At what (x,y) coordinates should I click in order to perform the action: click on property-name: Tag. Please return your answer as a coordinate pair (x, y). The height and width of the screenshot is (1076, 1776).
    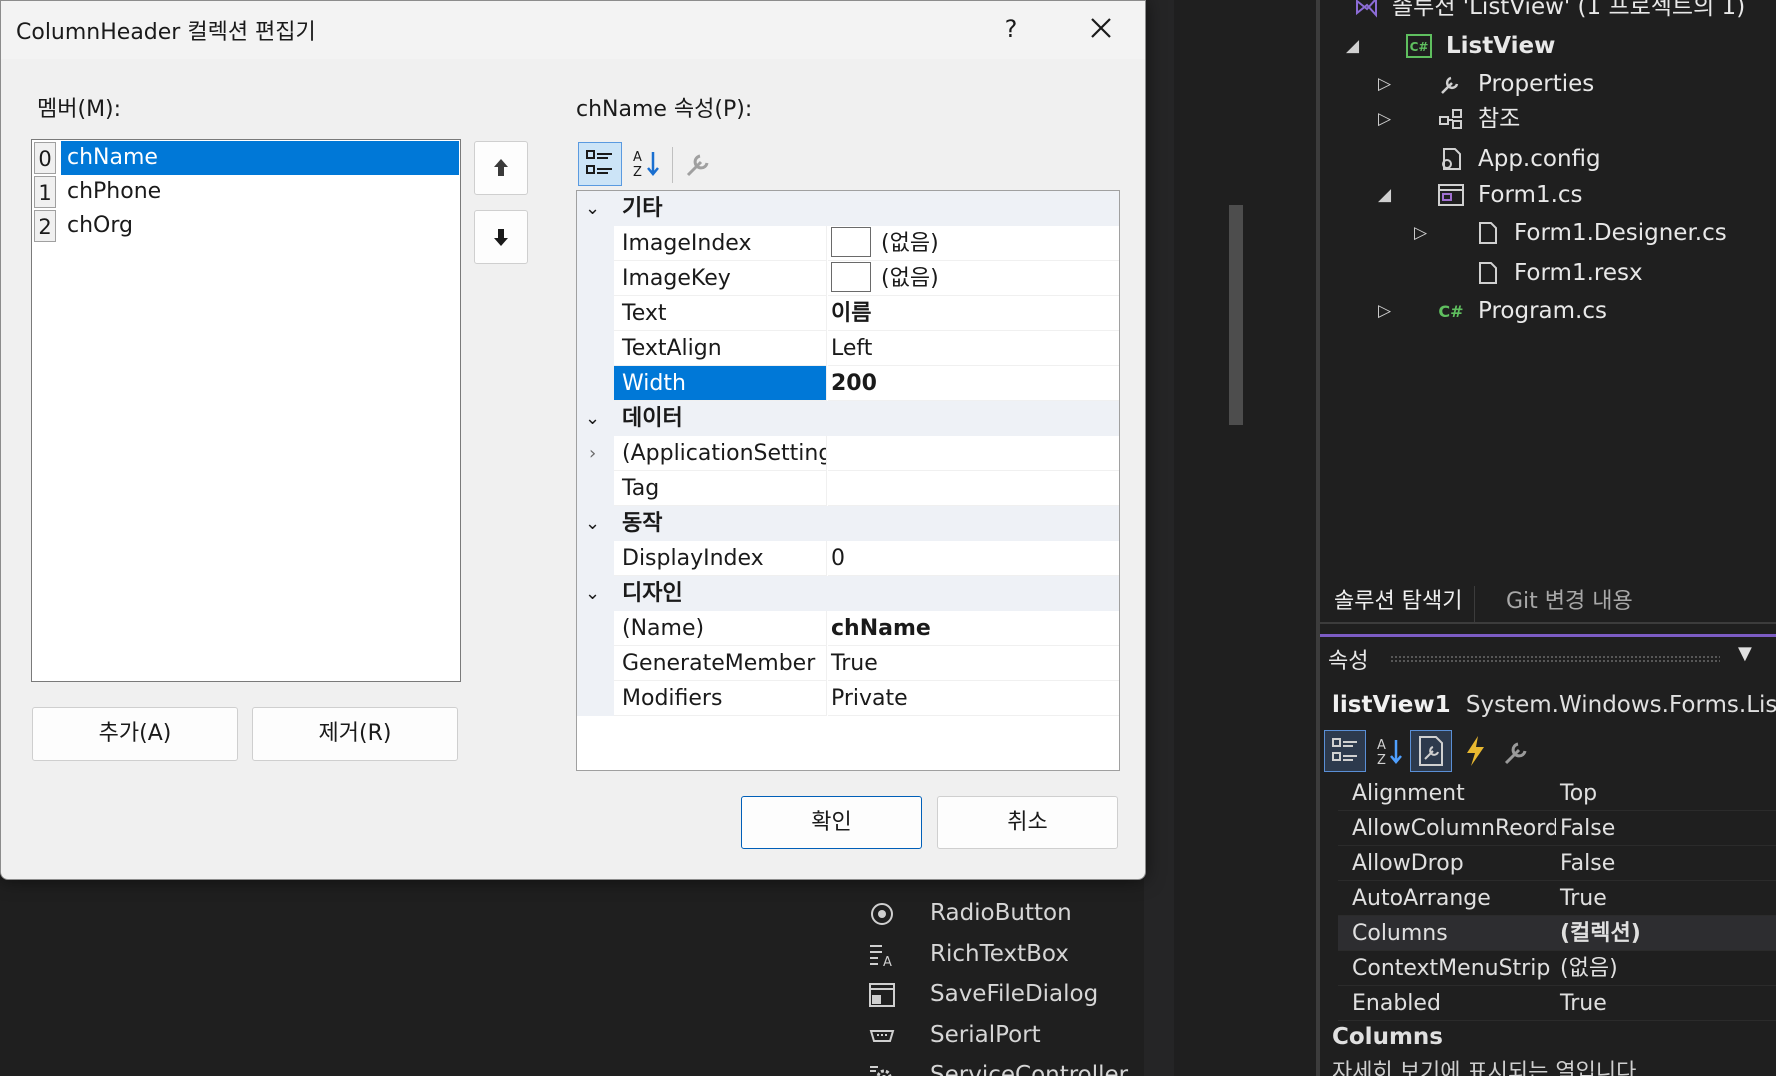
    Looking at the image, I should click on (720, 488).